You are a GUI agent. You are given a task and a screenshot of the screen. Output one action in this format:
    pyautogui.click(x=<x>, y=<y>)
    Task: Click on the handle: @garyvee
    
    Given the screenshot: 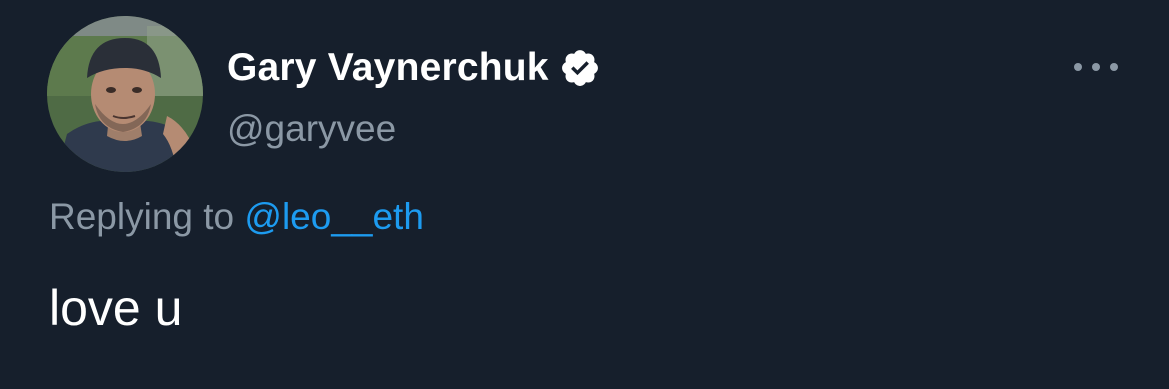 What is the action you would take?
    pyautogui.click(x=414, y=129)
    